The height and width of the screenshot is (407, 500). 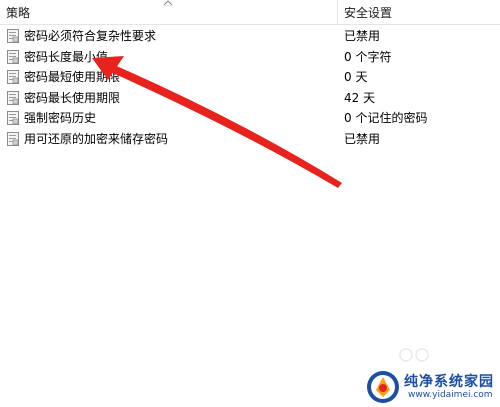 I want to click on policy-value: 0 个记住的密码, so click(x=386, y=118).